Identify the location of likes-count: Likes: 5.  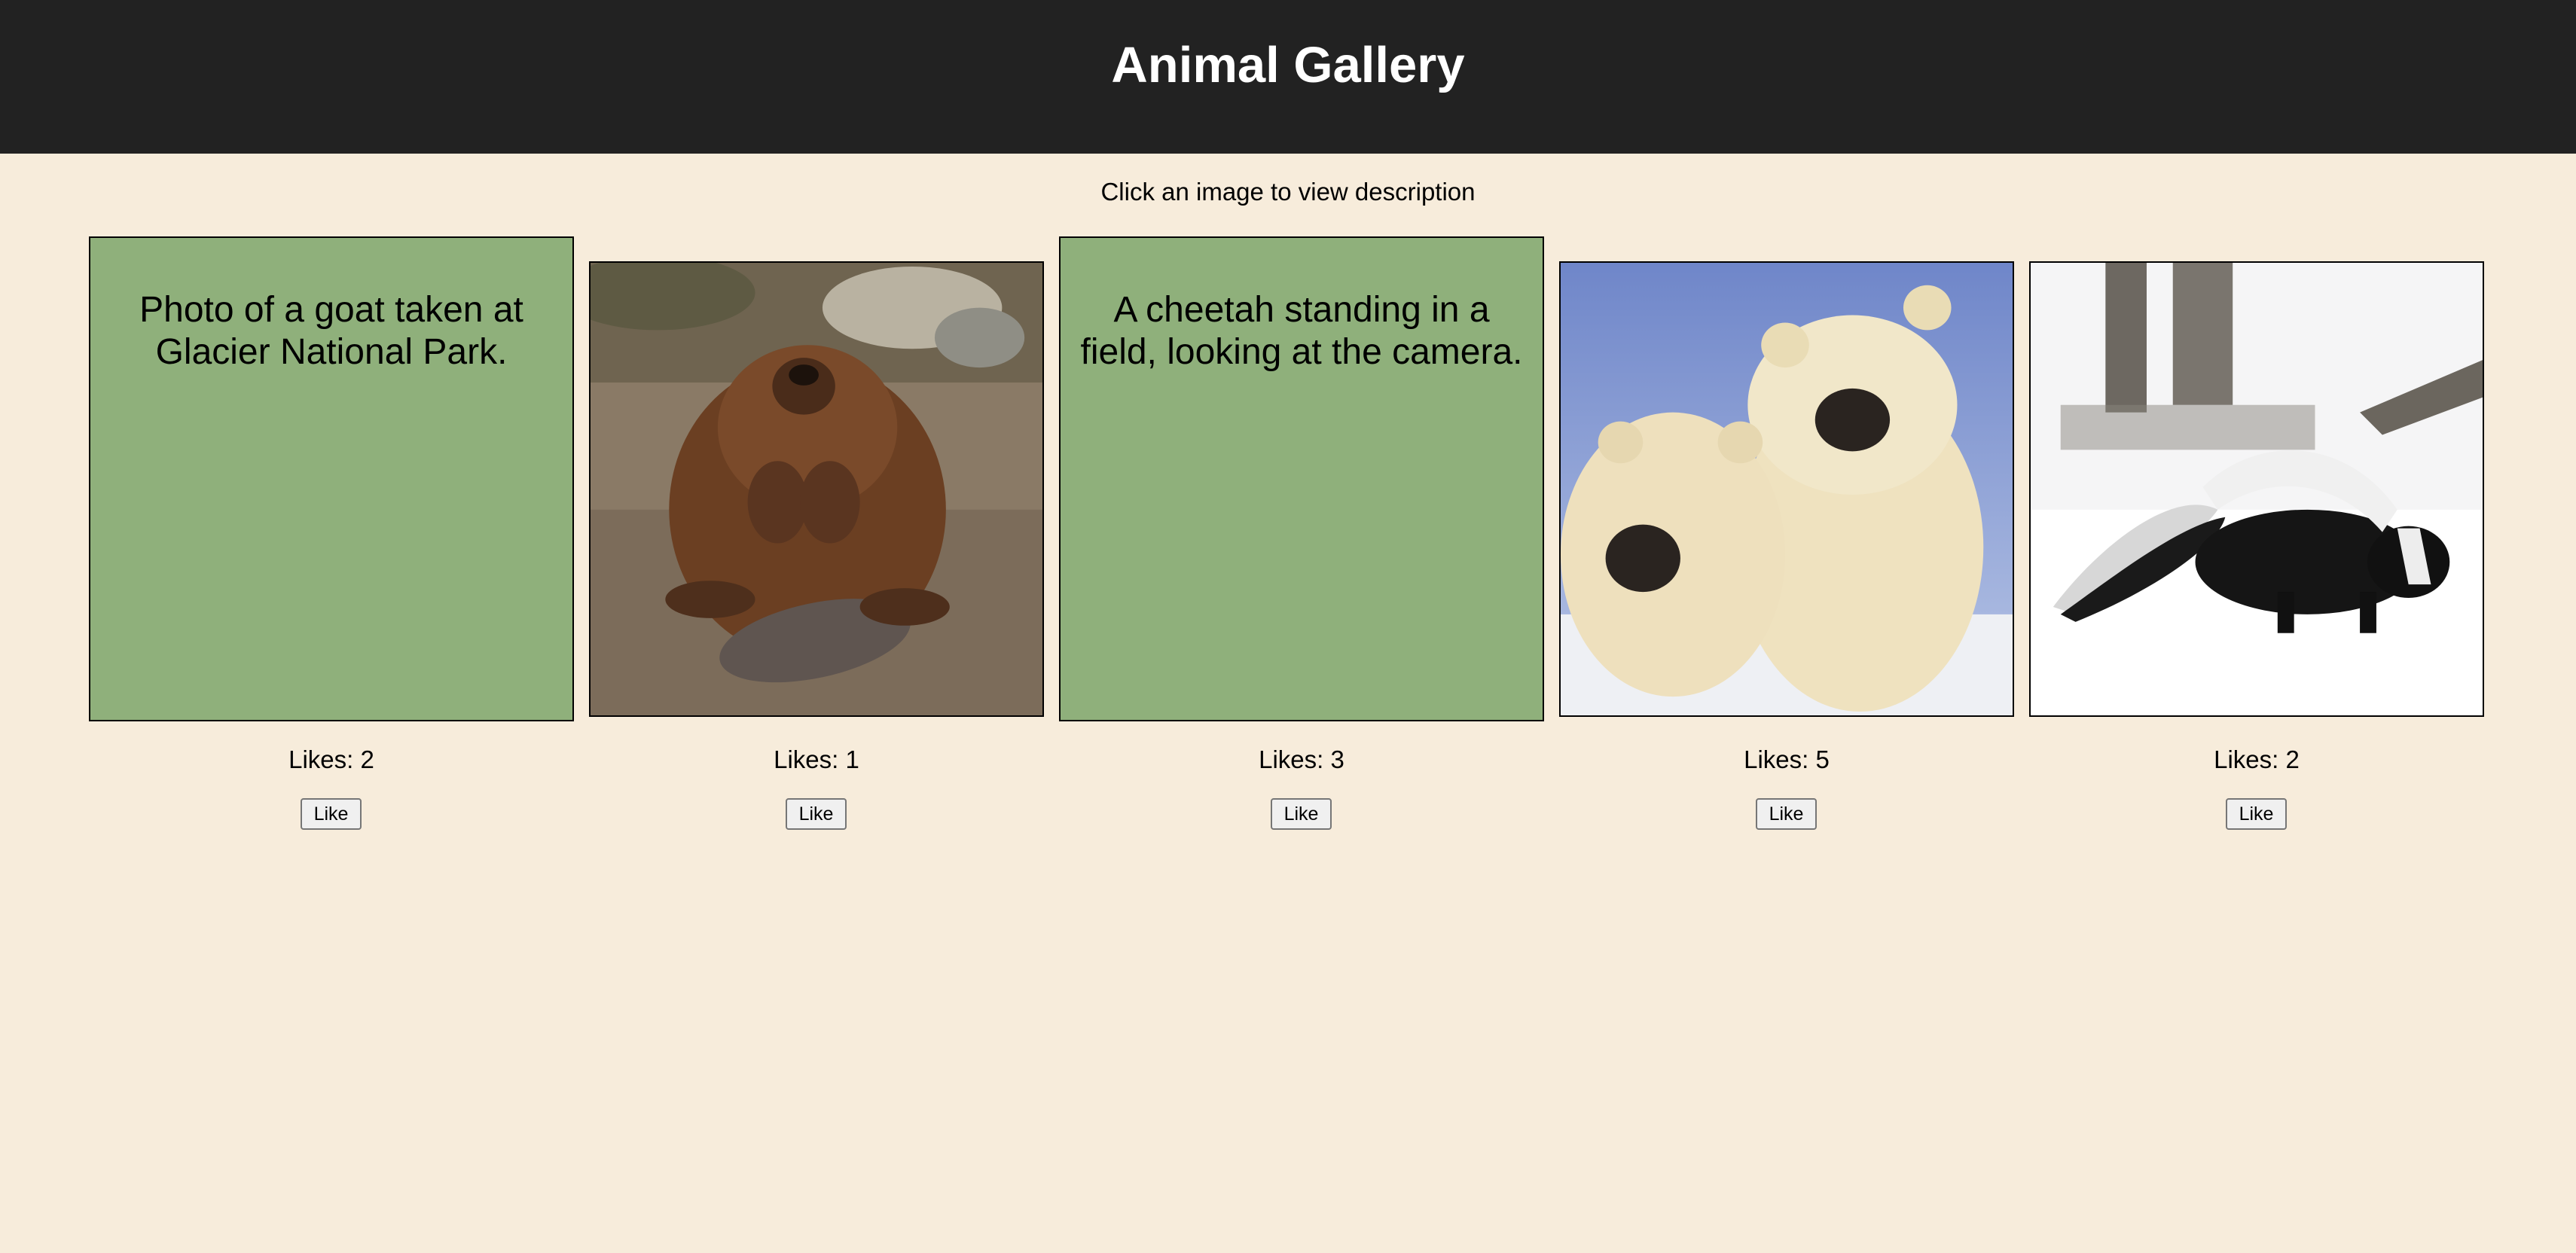
(1787, 759).